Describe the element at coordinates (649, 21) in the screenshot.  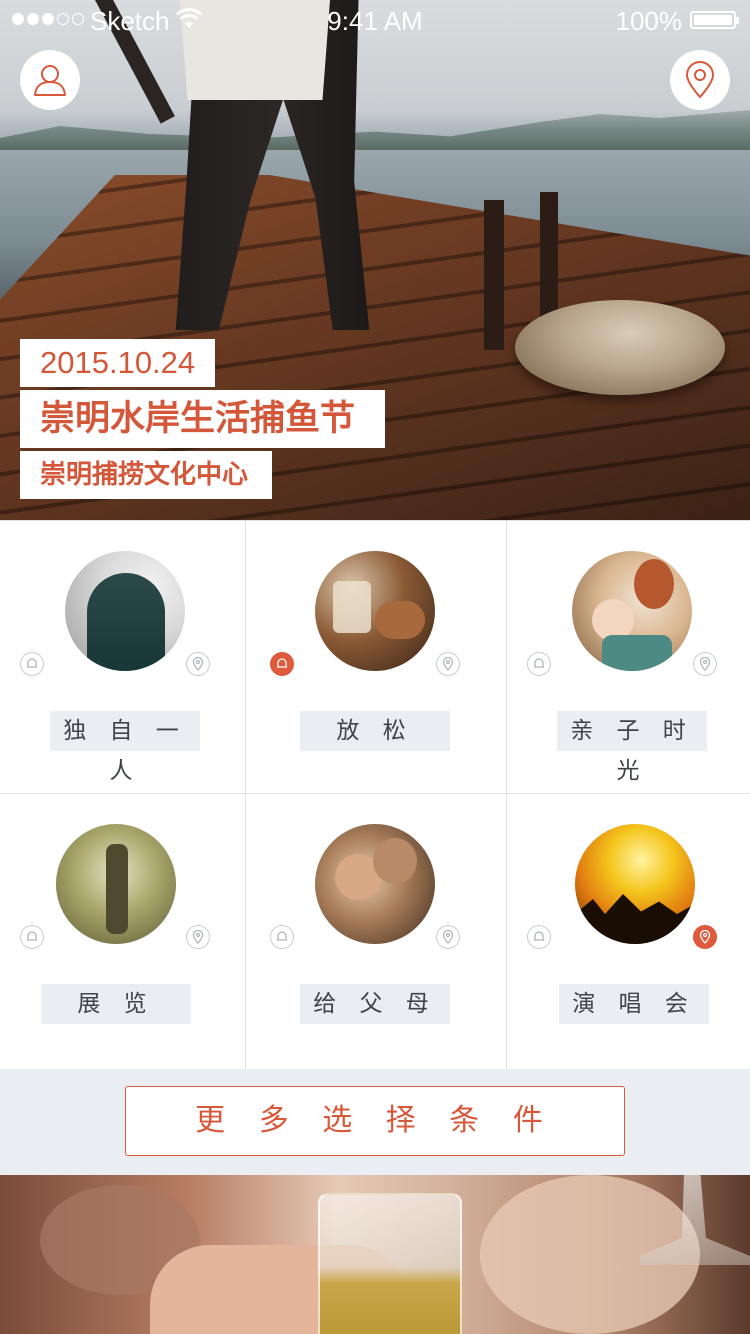
I see `battery-percentage: 100%` at that location.